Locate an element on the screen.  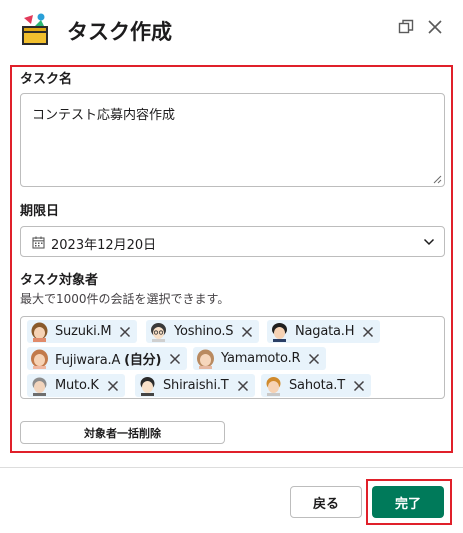
assignee-chip: Muto.K is located at coordinates (76, 385).